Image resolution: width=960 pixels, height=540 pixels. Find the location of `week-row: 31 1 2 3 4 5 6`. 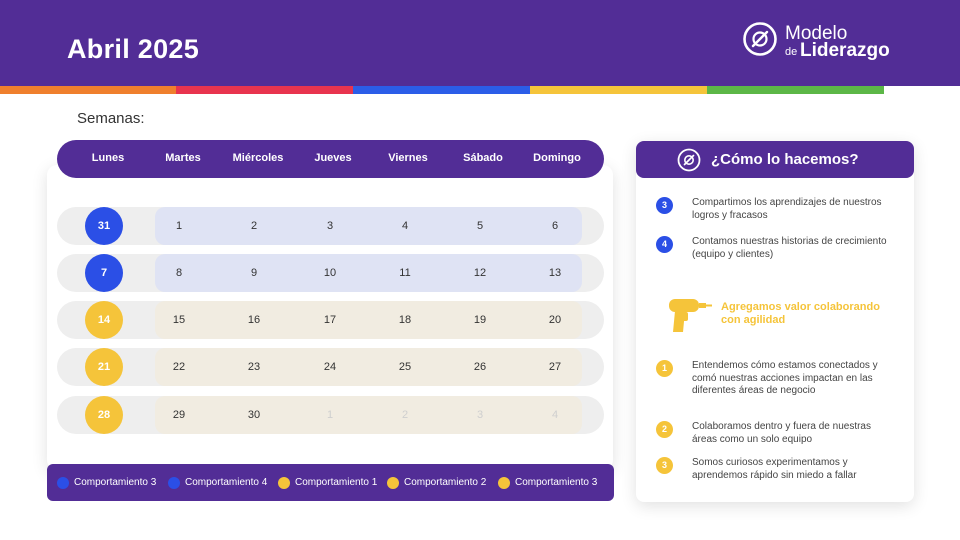

week-row: 31 1 2 3 4 5 6 is located at coordinates (330, 226).